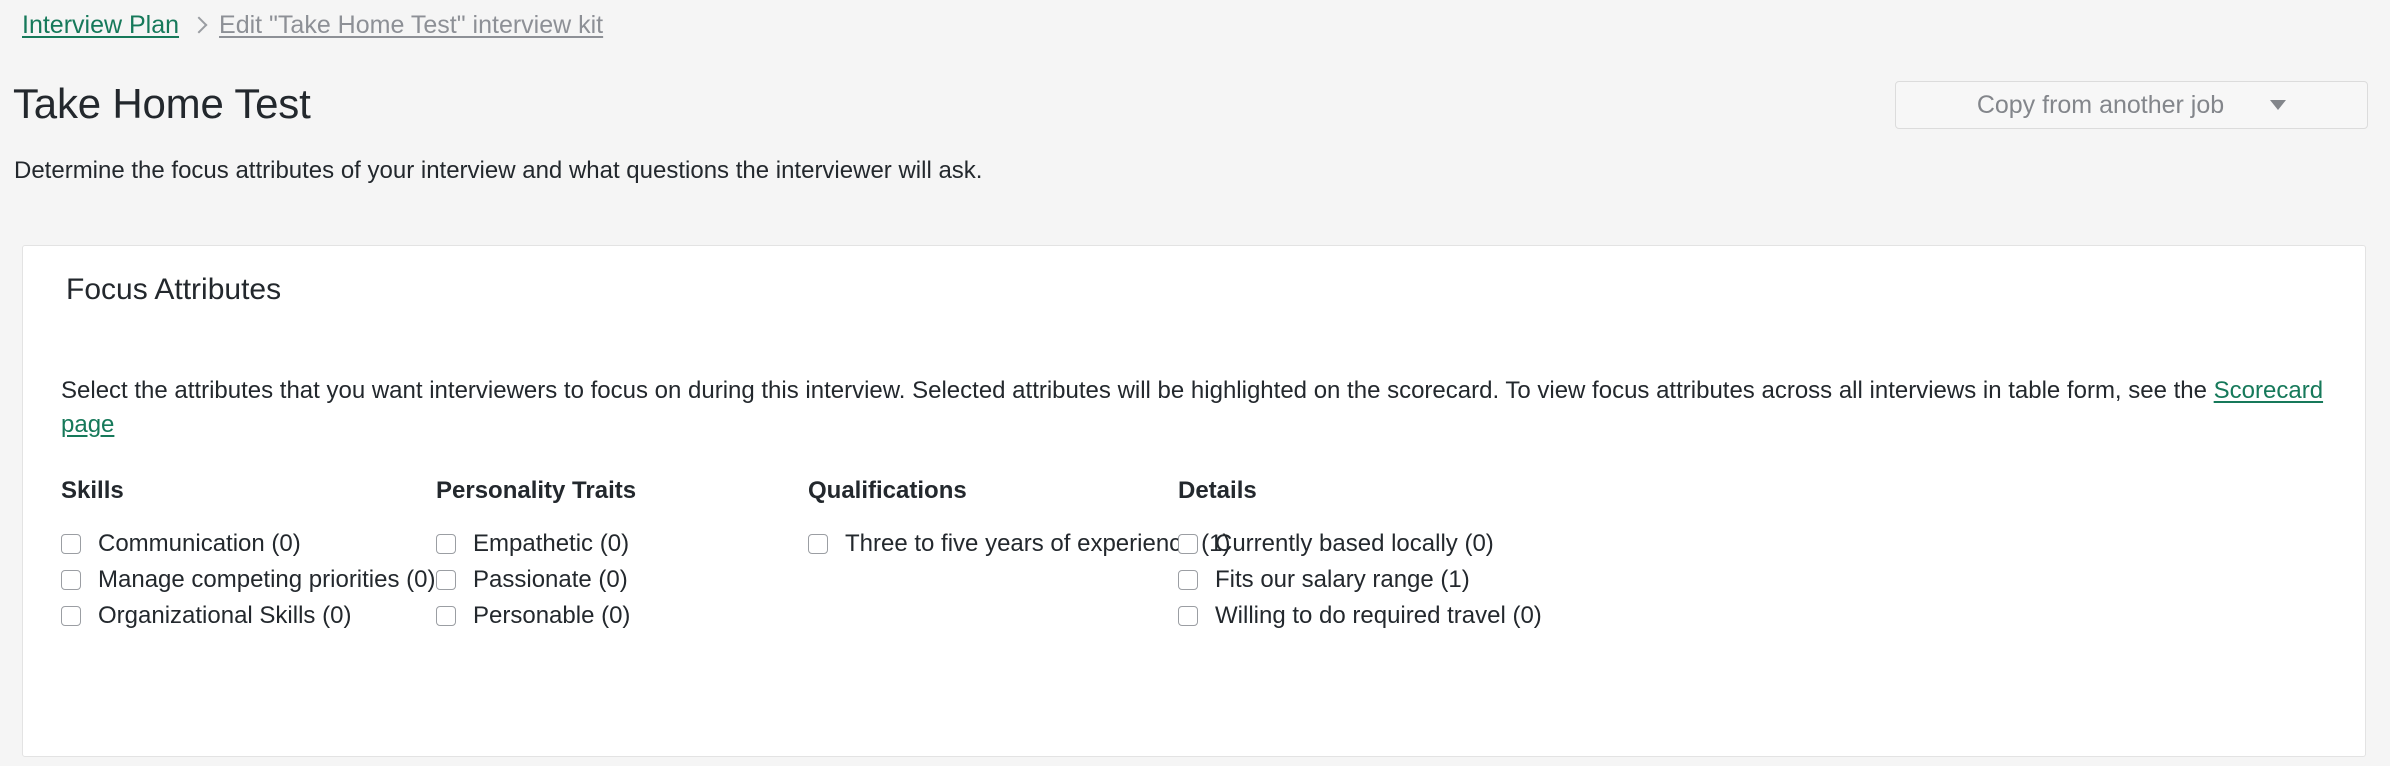 This screenshot has width=2390, height=766. I want to click on column-heading-details: Details, so click(1217, 490).